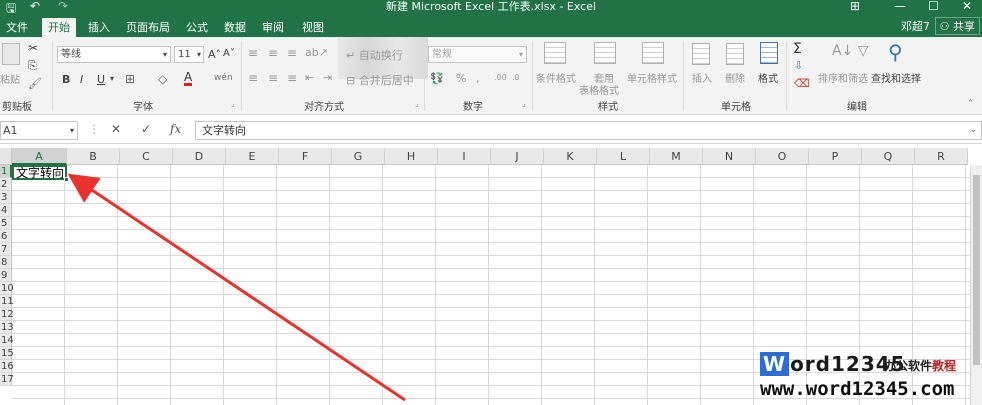 Image resolution: width=982 pixels, height=405 pixels. What do you see at coordinates (920, 366) in the screenshot?
I see `watermark-tagline: 办公软件教程` at bounding box center [920, 366].